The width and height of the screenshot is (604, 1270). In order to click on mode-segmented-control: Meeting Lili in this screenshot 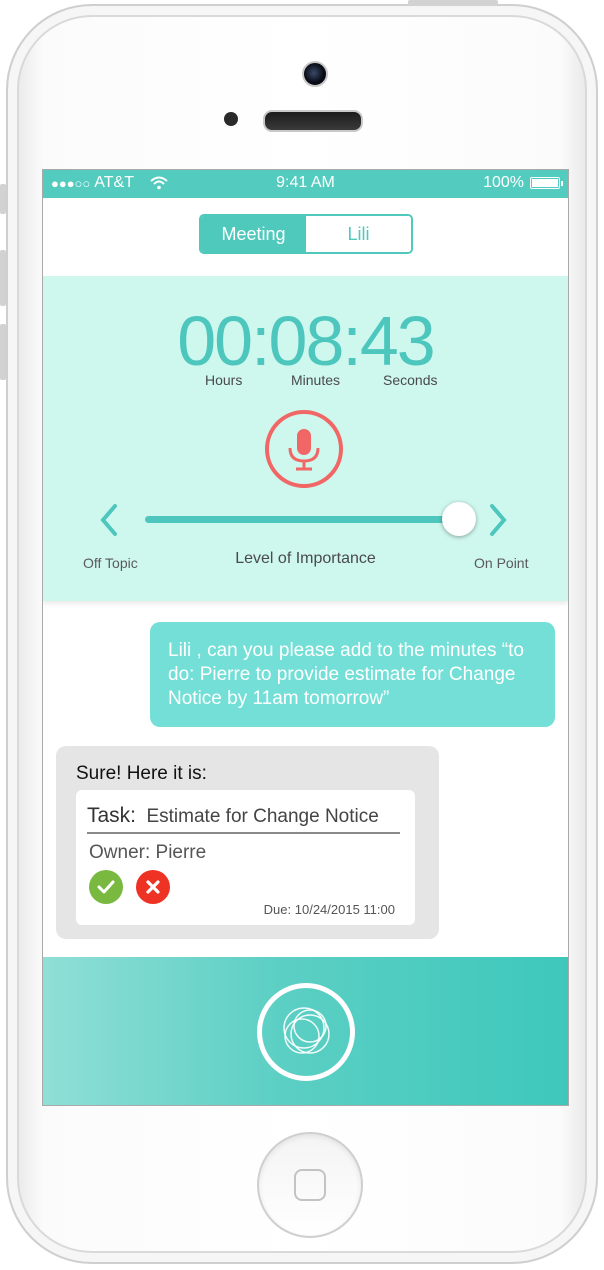, I will do `click(306, 234)`.